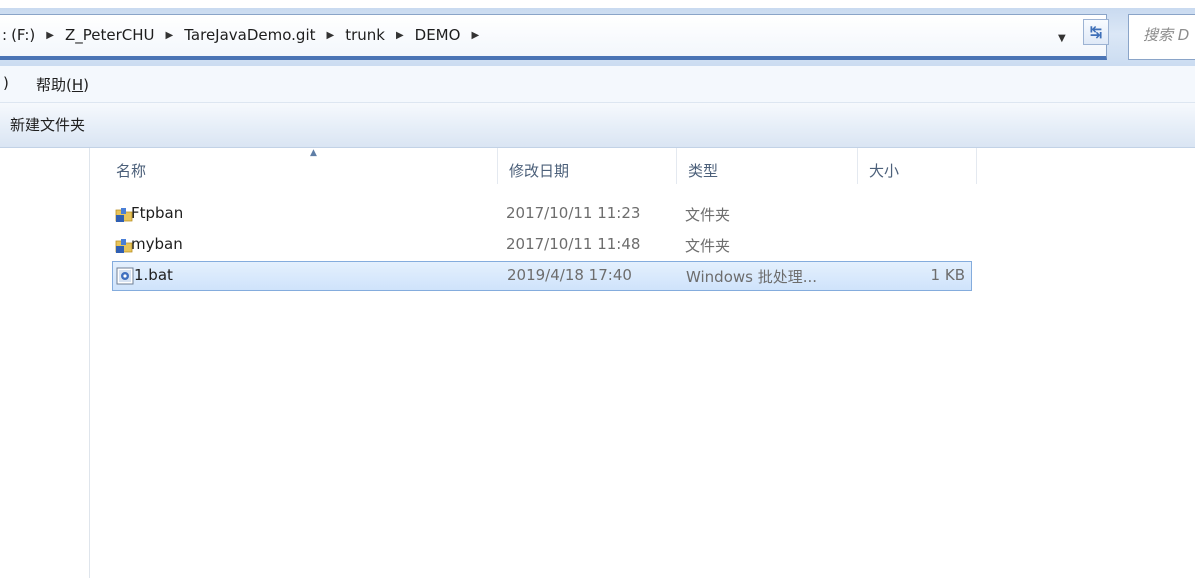 The width and height of the screenshot is (1195, 578). Describe the element at coordinates (917, 166) in the screenshot. I see `column-header-size: 大小` at that location.